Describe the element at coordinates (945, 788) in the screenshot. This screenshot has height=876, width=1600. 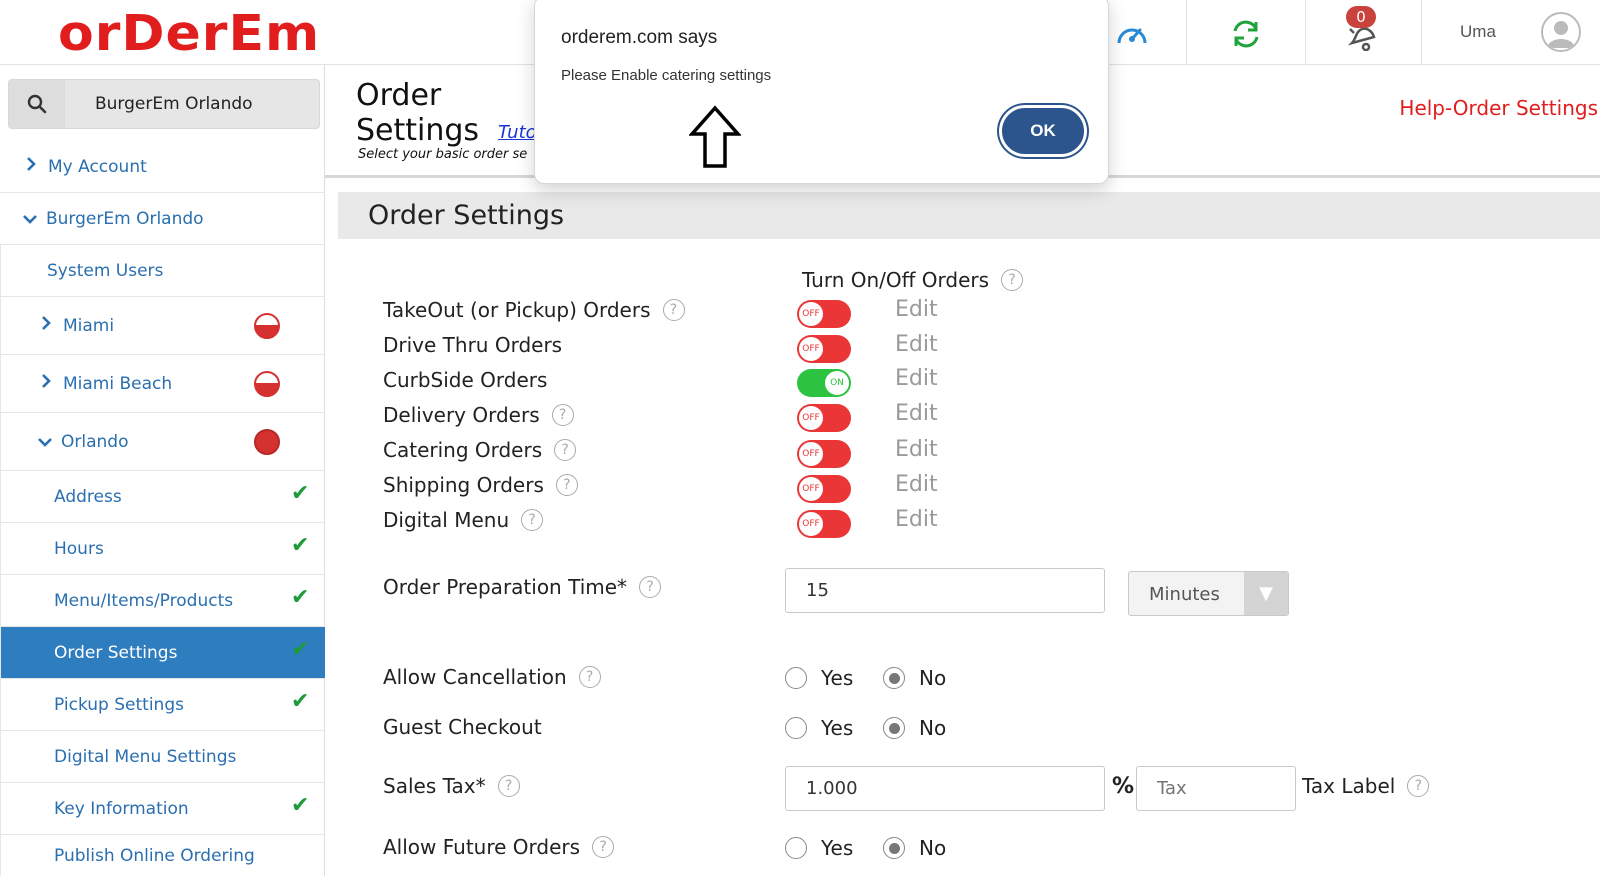
I see `sales-tax-input` at that location.